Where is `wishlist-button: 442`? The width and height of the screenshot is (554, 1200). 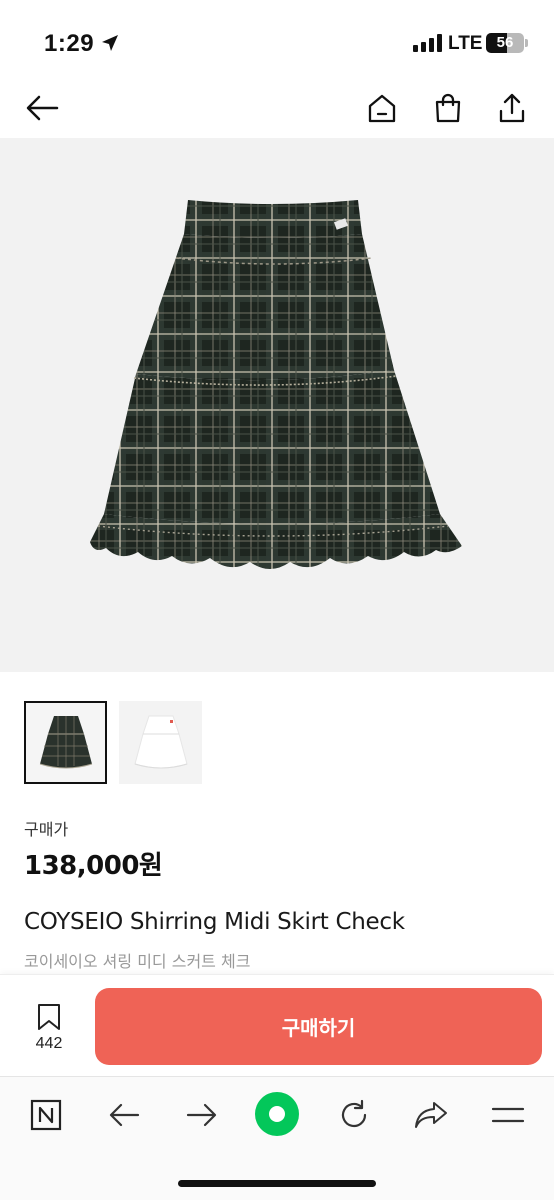
wishlist-button: 442 is located at coordinates (49, 1028).